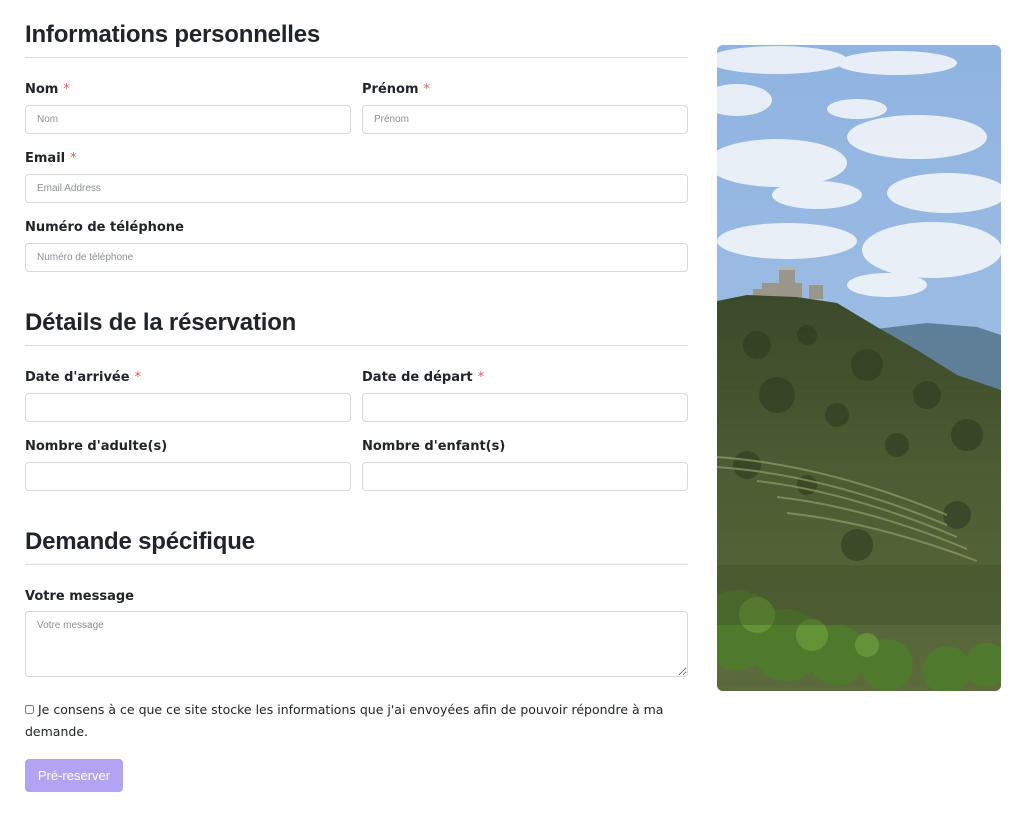 The width and height of the screenshot is (1024, 817). Describe the element at coordinates (79, 596) in the screenshot. I see `message-label: Votre message` at that location.